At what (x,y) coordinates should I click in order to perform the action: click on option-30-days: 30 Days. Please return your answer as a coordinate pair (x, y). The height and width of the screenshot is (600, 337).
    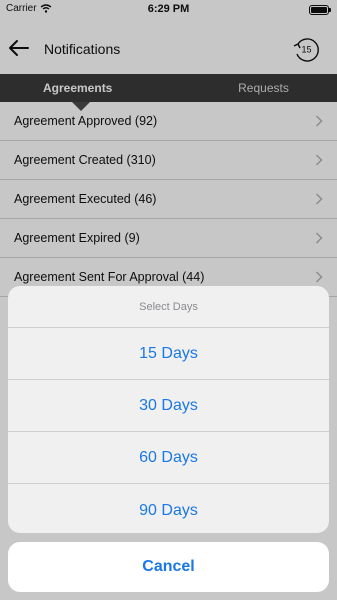
    Looking at the image, I should click on (168, 406).